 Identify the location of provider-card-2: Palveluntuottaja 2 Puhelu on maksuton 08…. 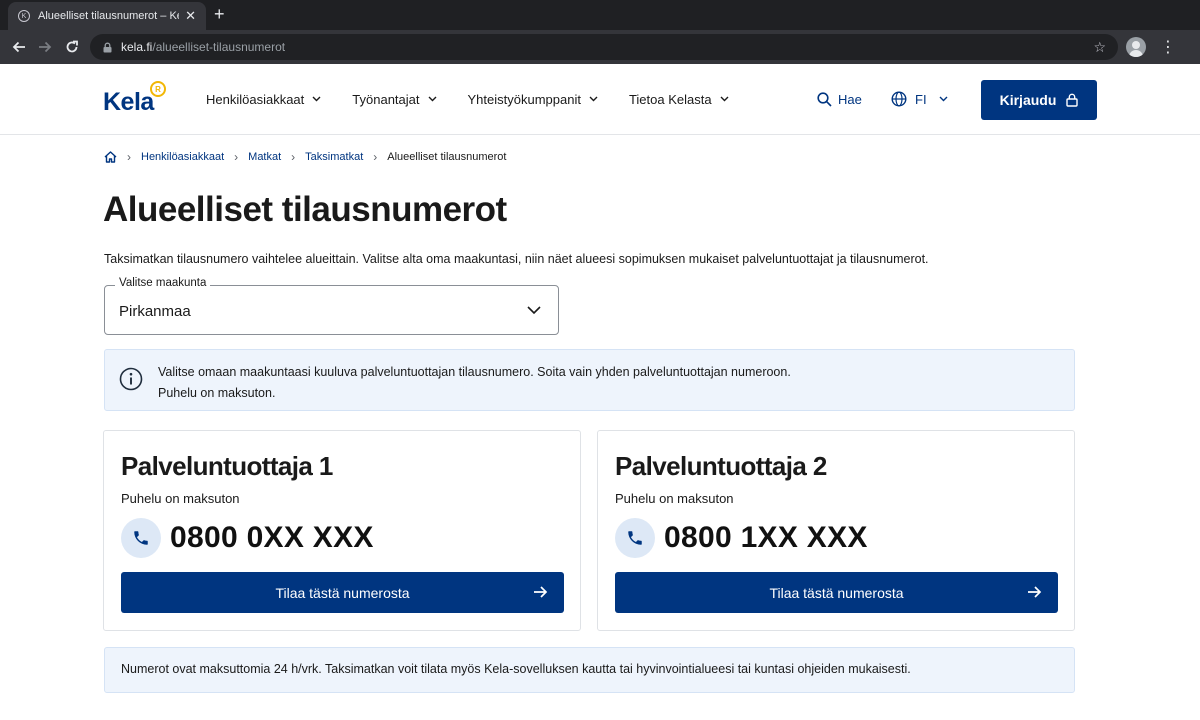
(836, 530).